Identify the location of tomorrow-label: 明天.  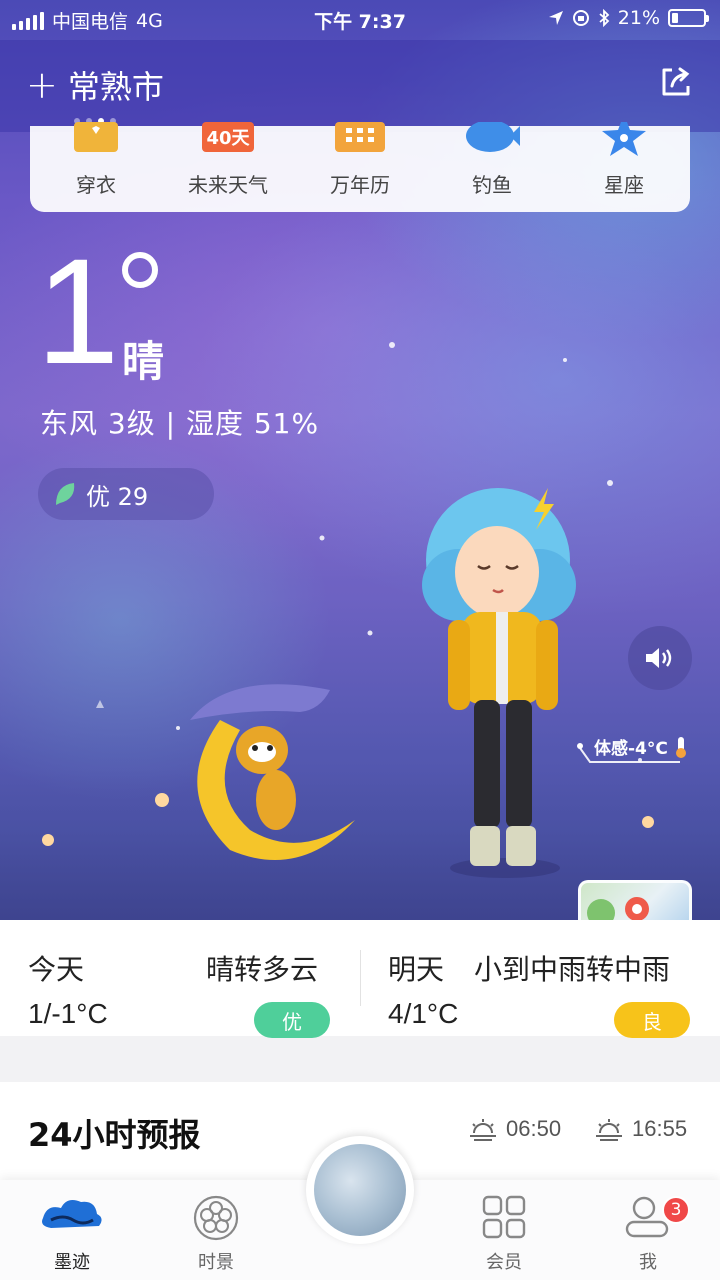
(416, 969).